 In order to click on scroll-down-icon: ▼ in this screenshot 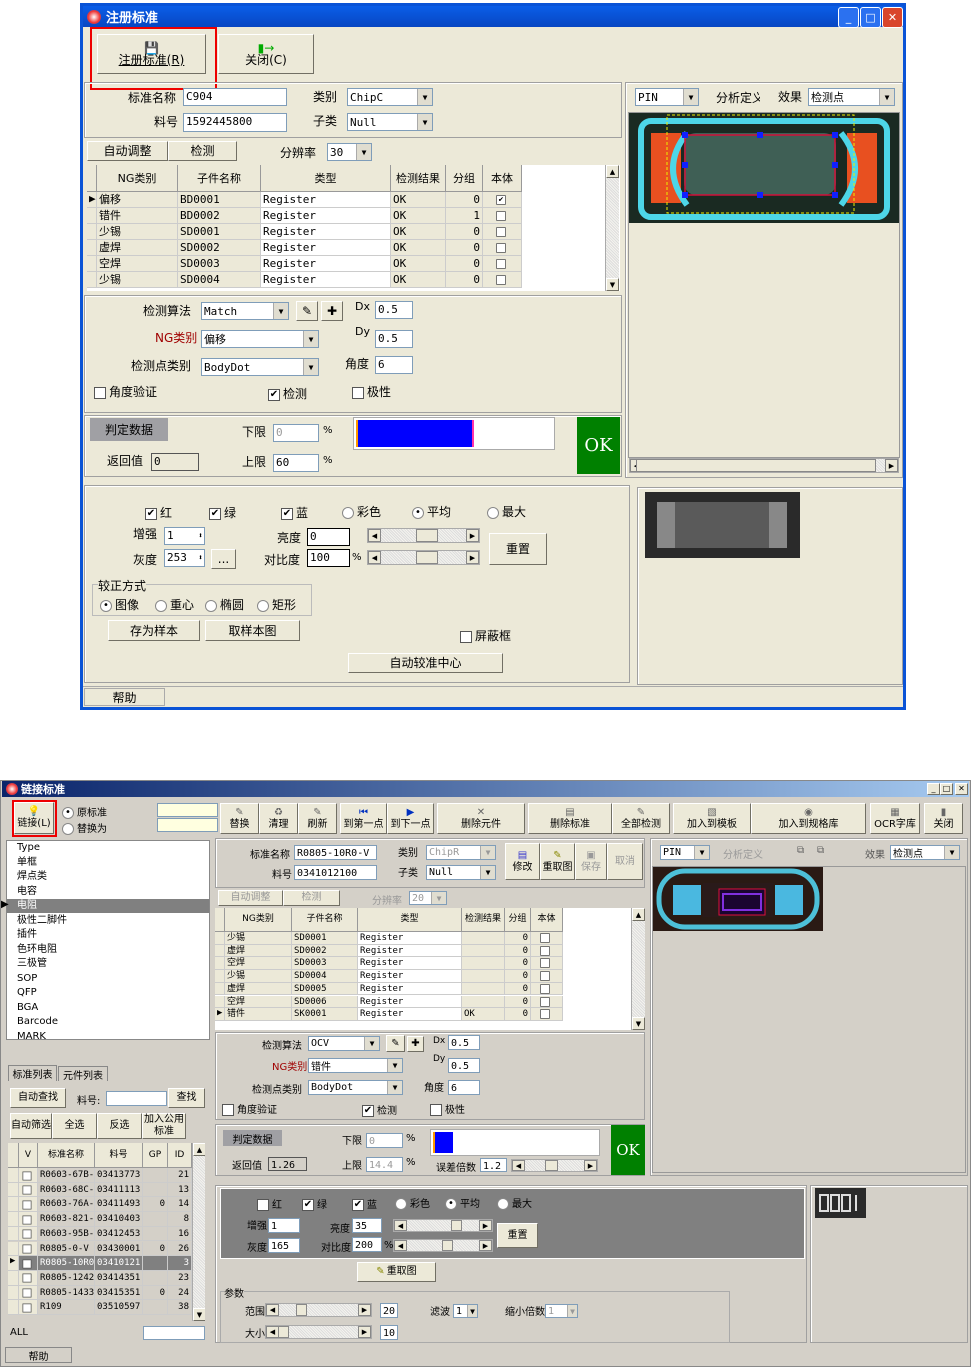, I will do `click(612, 284)`.